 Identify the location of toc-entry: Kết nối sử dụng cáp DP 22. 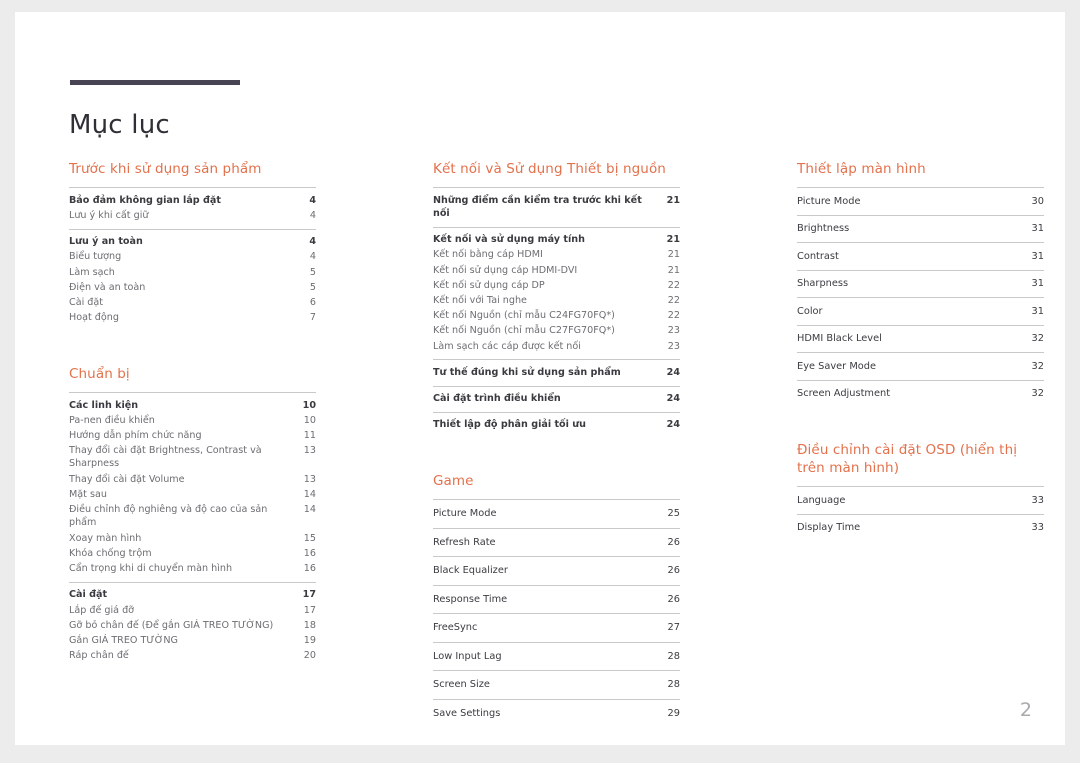
(556, 285).